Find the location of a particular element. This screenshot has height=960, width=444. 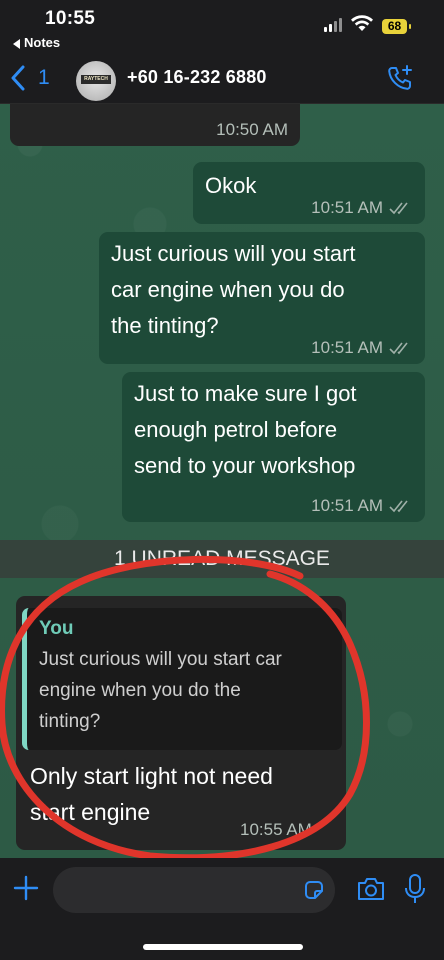

avatar: RAYTECH is located at coordinates (96, 81).